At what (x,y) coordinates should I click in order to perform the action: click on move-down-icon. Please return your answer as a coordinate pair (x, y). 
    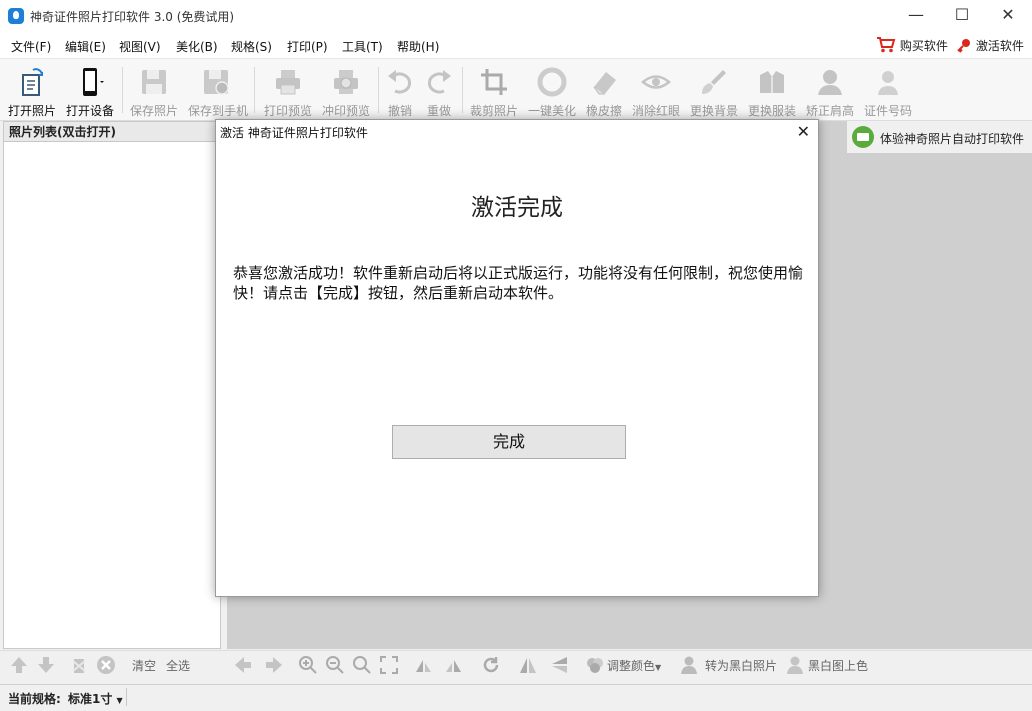
    Looking at the image, I should click on (46, 665).